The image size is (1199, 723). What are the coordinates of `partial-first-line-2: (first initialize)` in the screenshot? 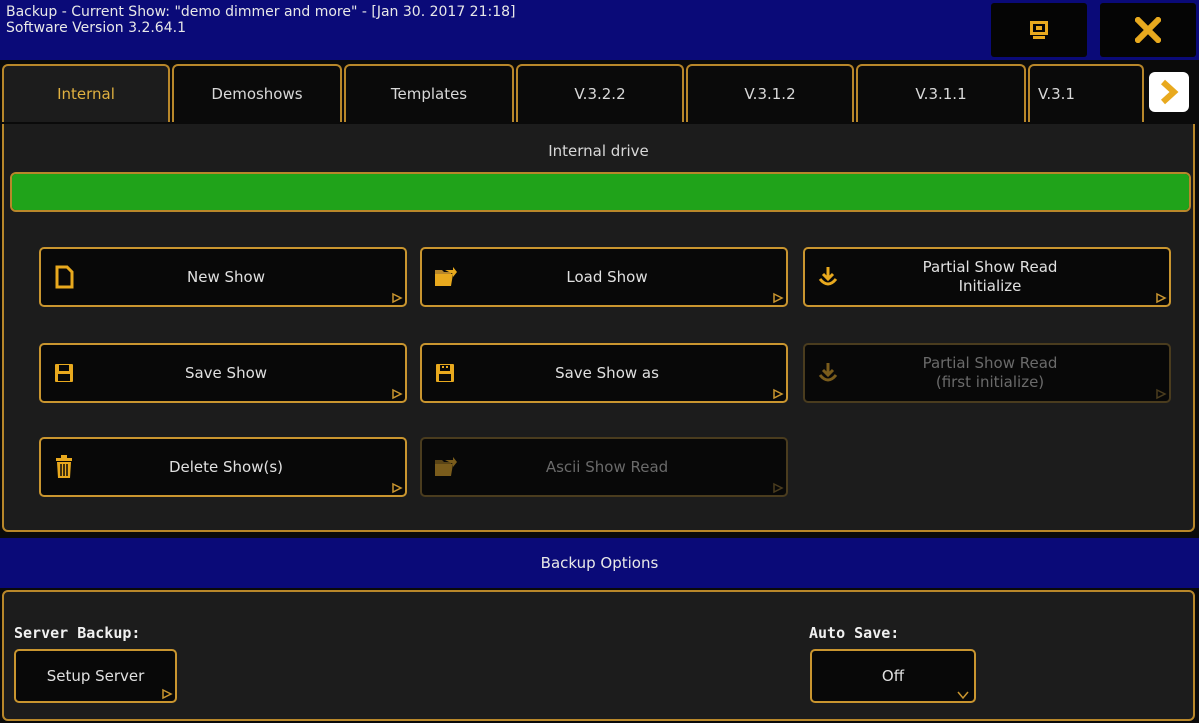 It's located at (990, 382).